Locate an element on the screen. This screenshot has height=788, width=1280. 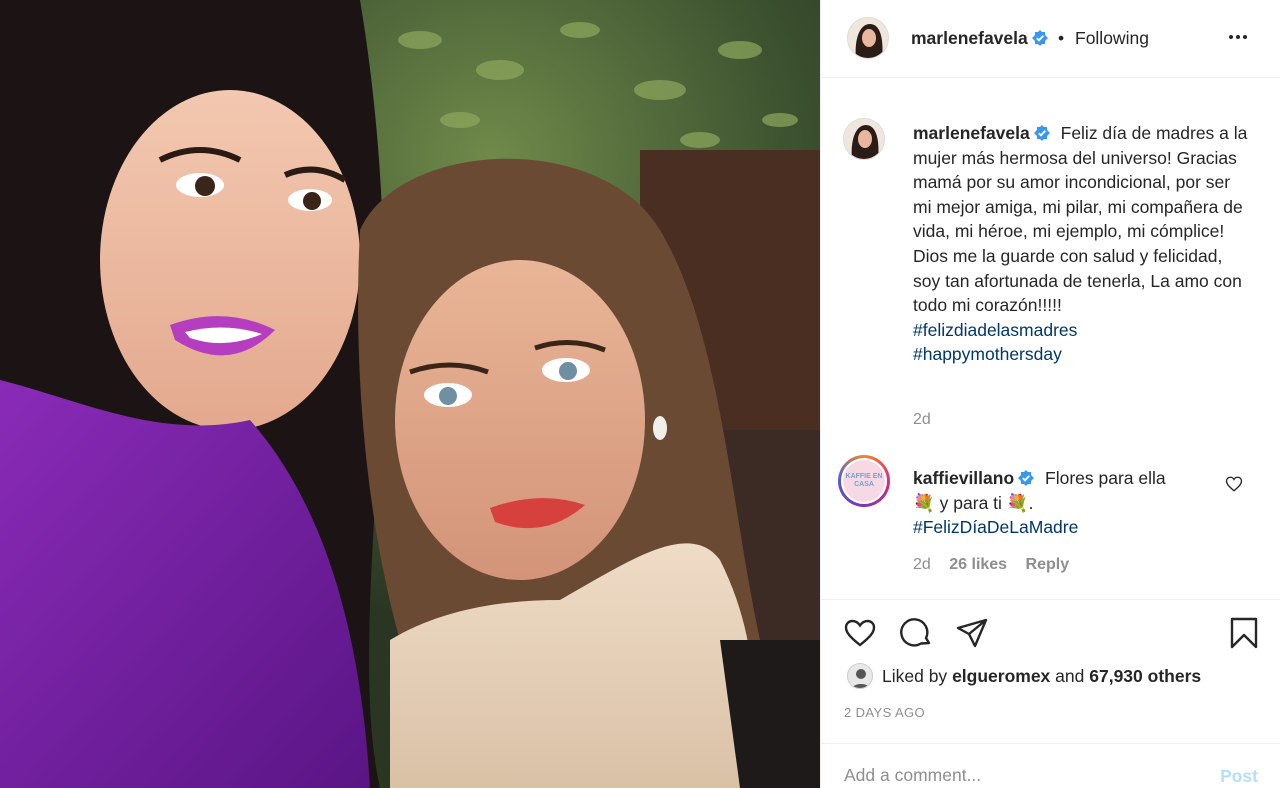
caption-username: marlenefavela is located at coordinates (981, 133).